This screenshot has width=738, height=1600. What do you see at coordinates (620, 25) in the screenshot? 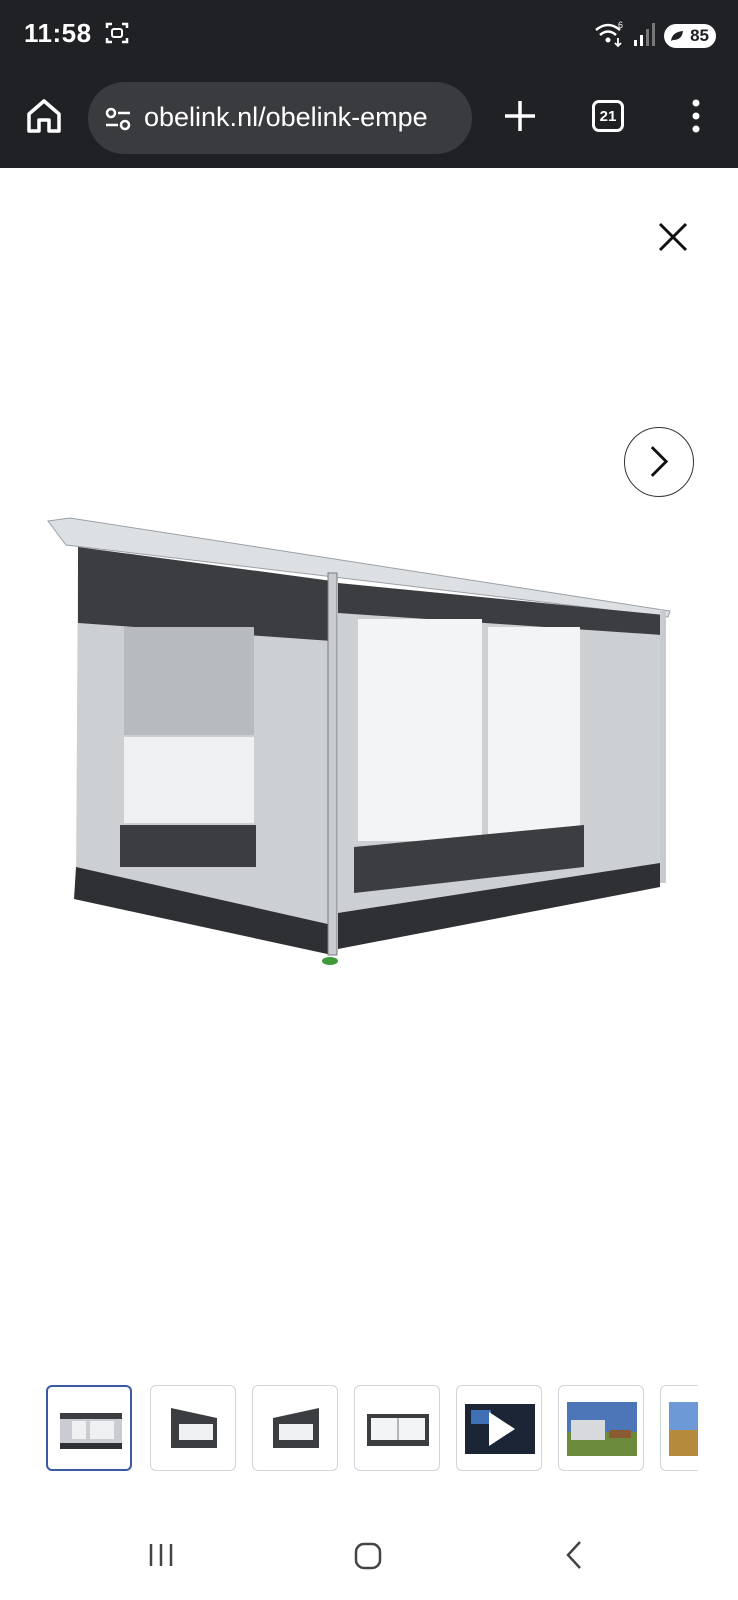
I see `wifi-label: 6` at bounding box center [620, 25].